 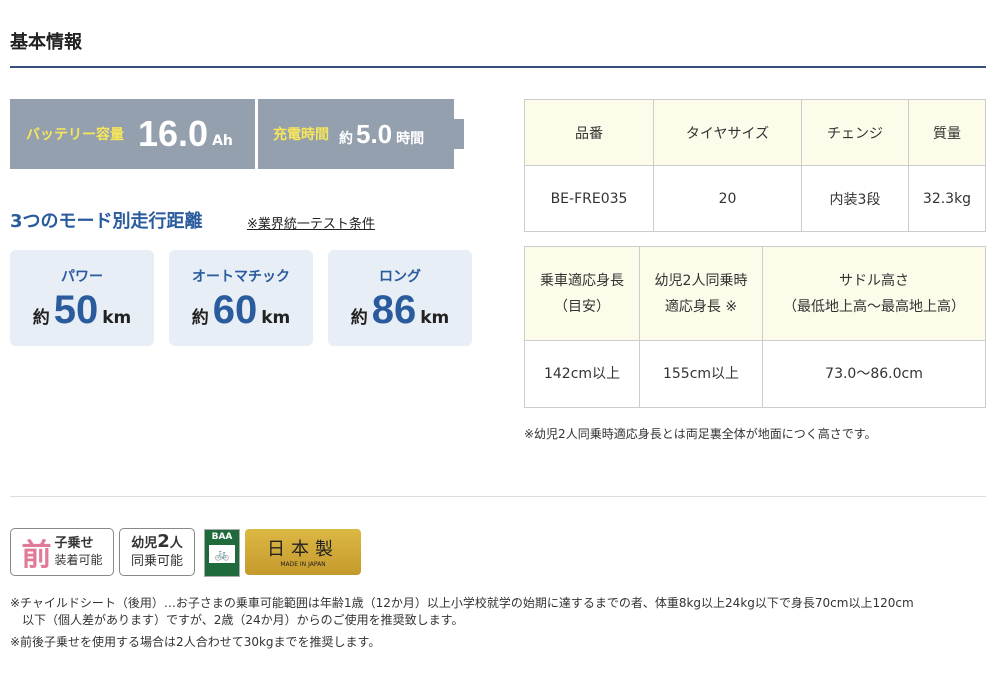 I want to click on charge-value: 5.0, so click(x=374, y=133).